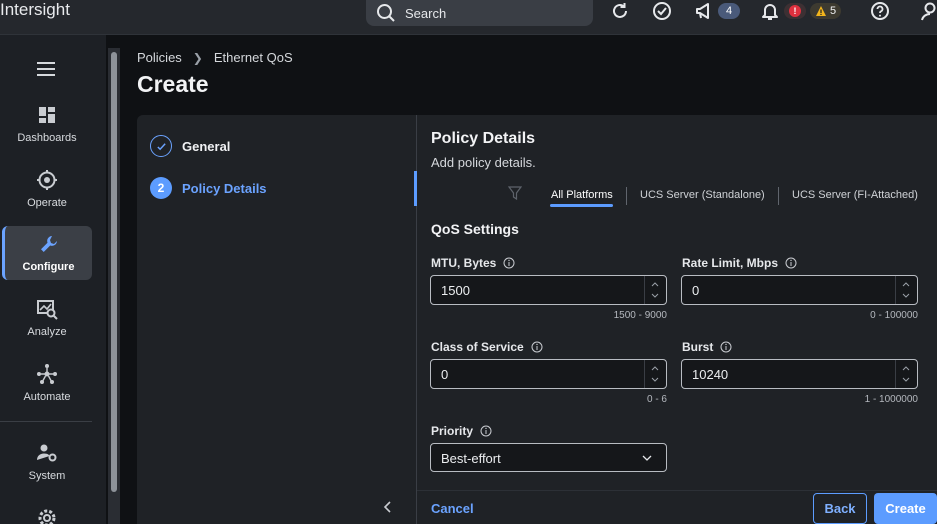 The image size is (937, 524). What do you see at coordinates (821, 11) in the screenshot?
I see `warning-icon` at bounding box center [821, 11].